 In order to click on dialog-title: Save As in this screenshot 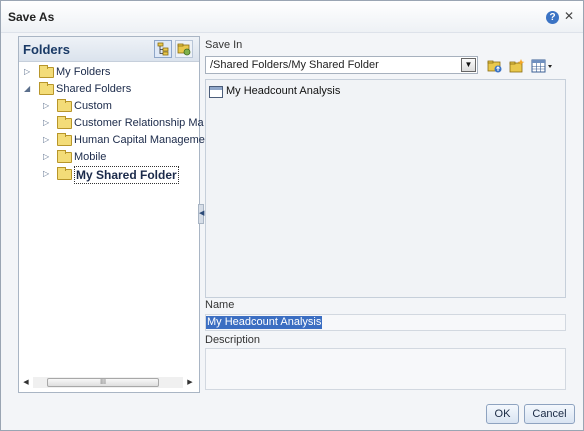, I will do `click(31, 17)`.